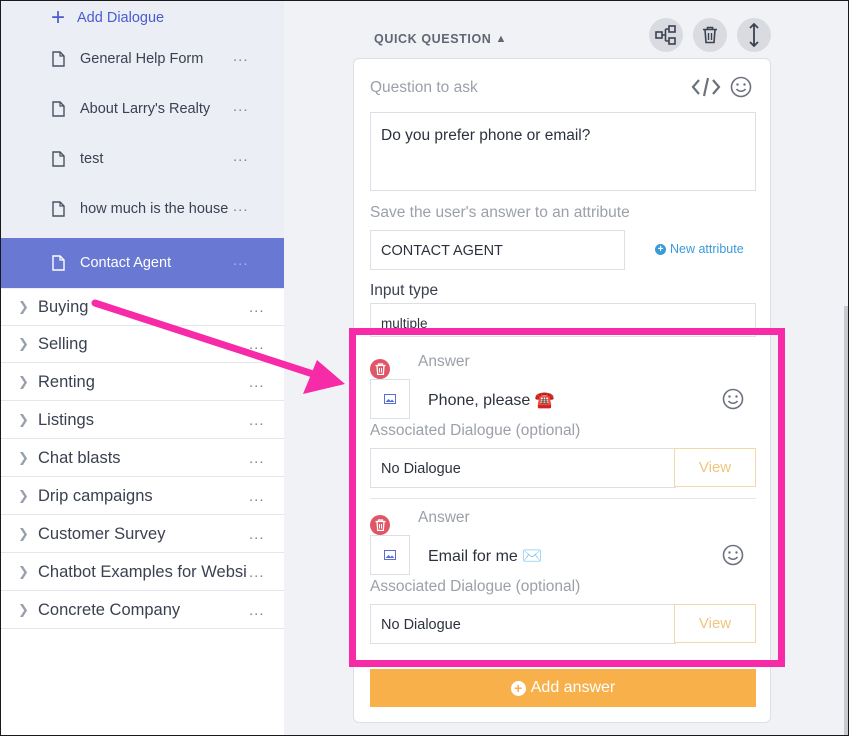 The height and width of the screenshot is (736, 849). Describe the element at coordinates (532, 556) in the screenshot. I see `envelope-emoji: ✉️` at that location.